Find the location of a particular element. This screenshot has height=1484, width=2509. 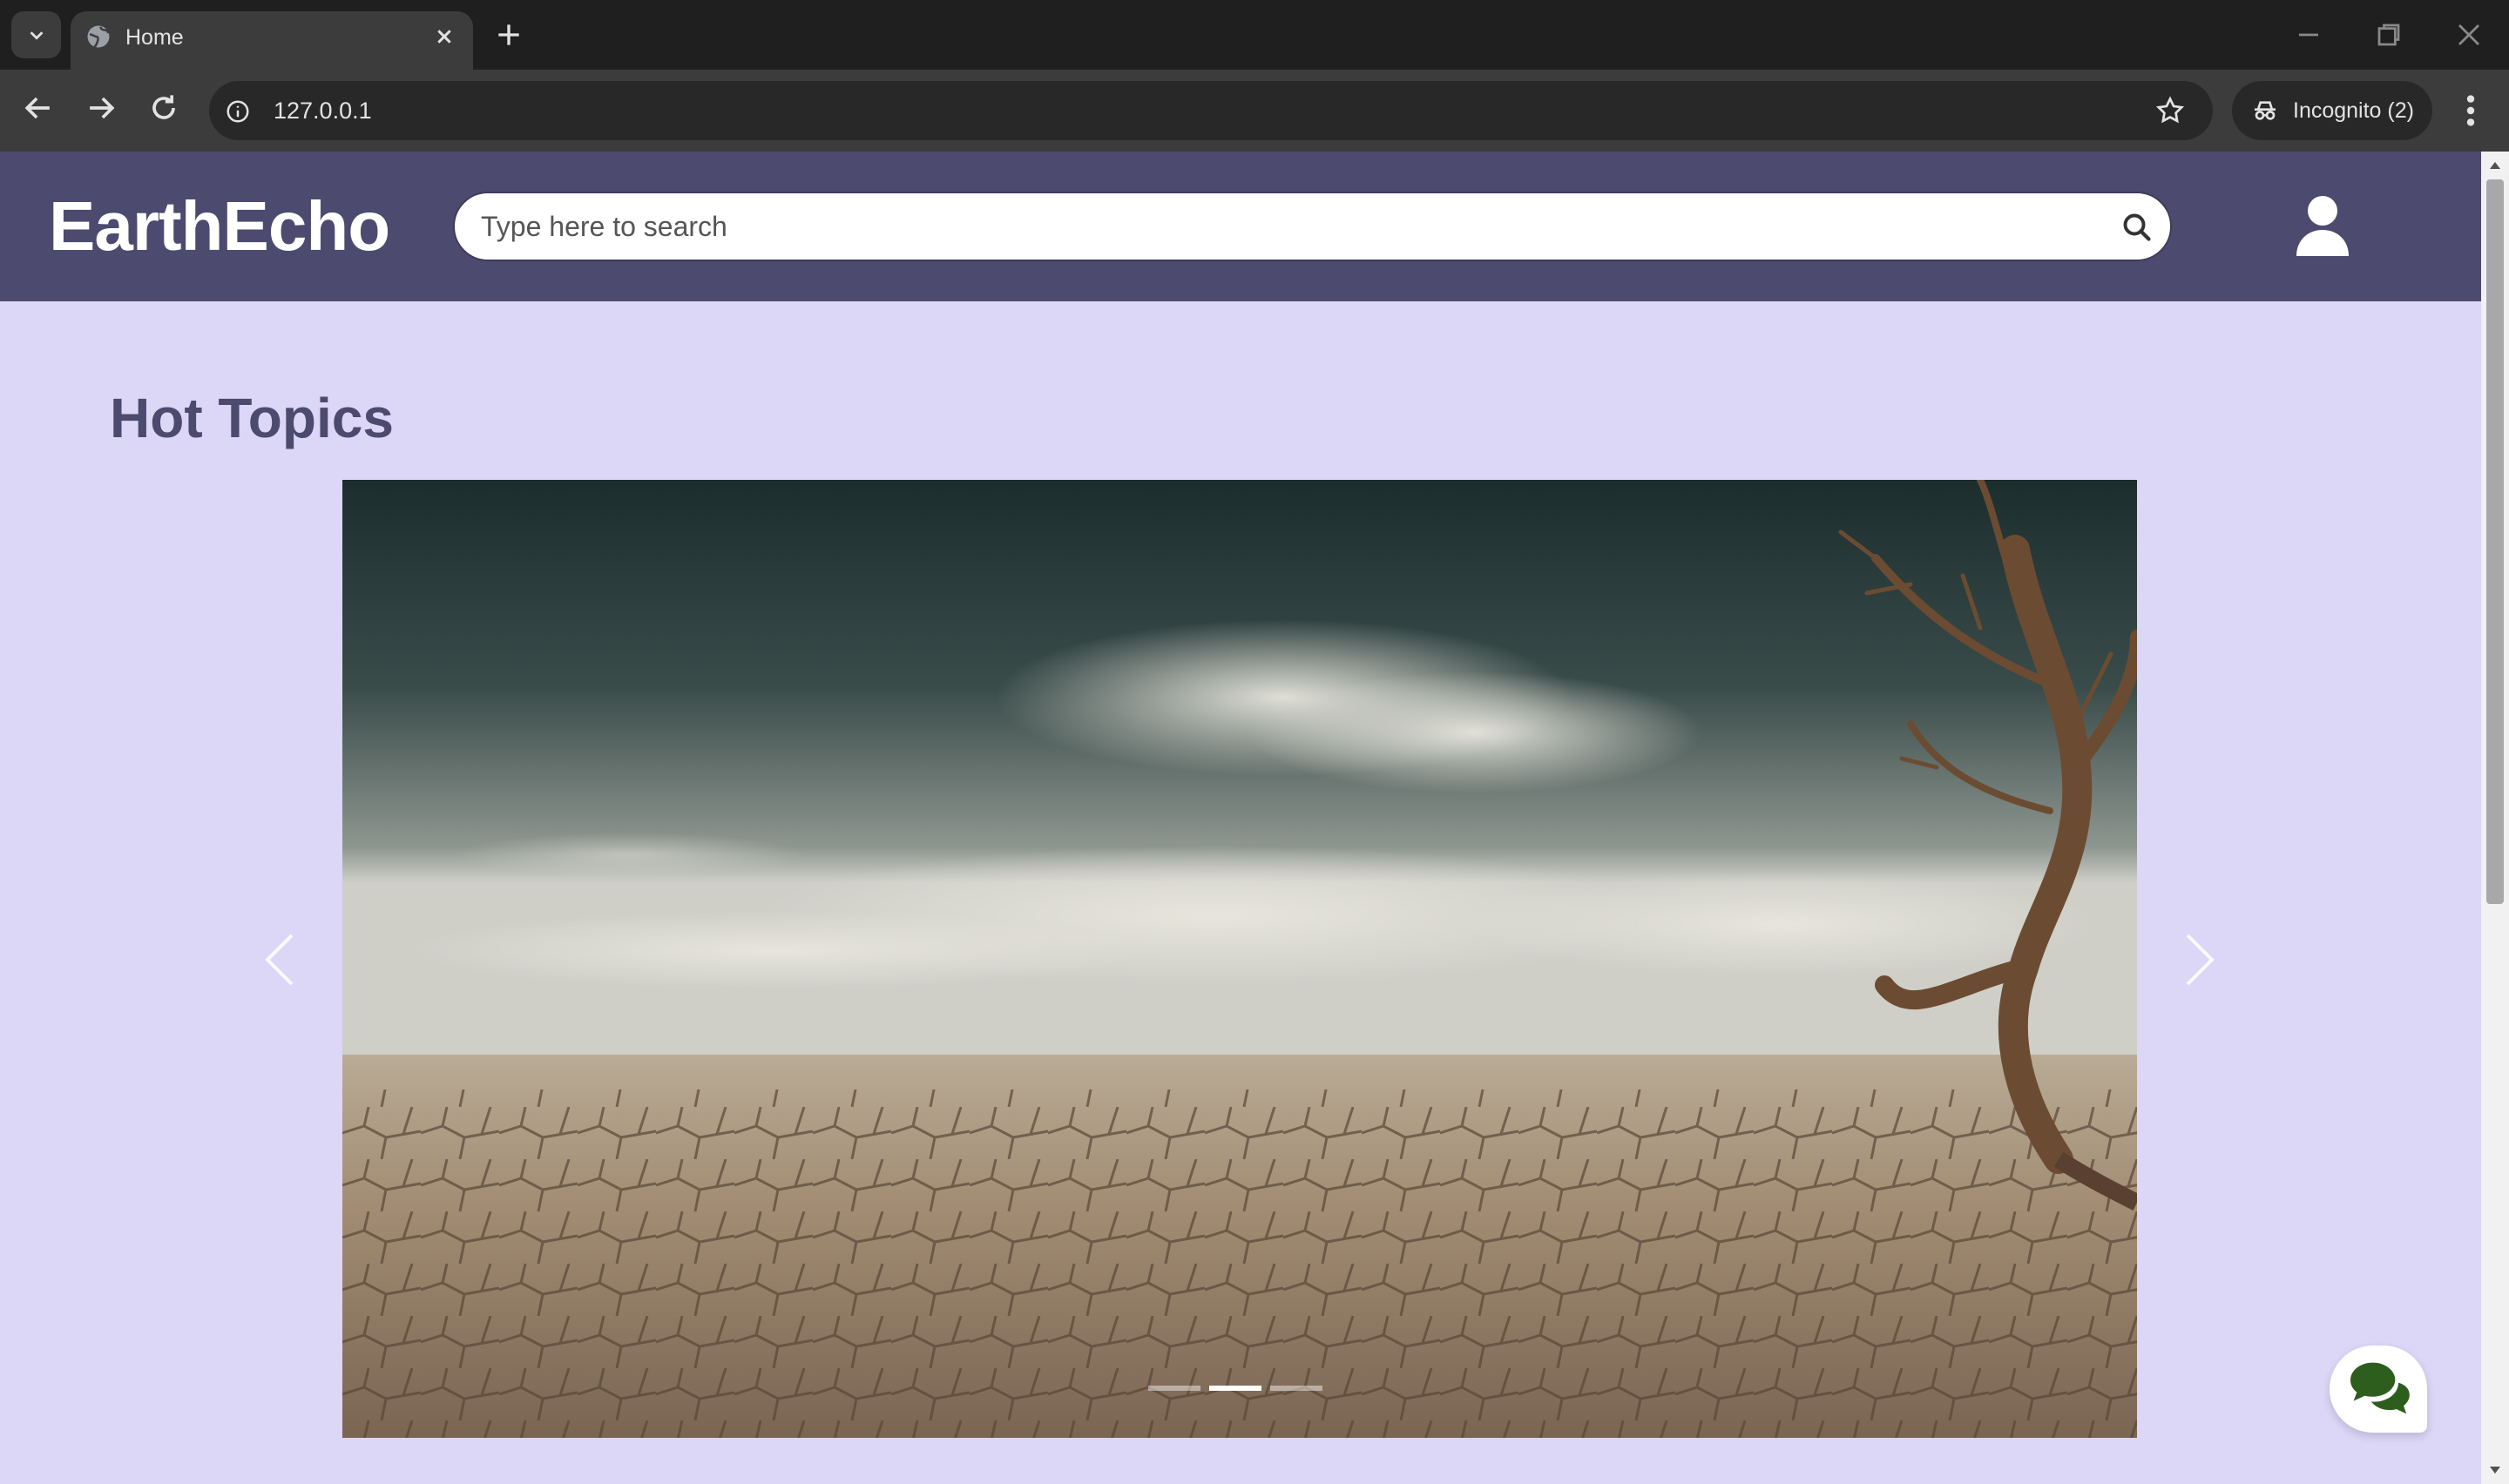

search-input is located at coordinates (1291, 227).